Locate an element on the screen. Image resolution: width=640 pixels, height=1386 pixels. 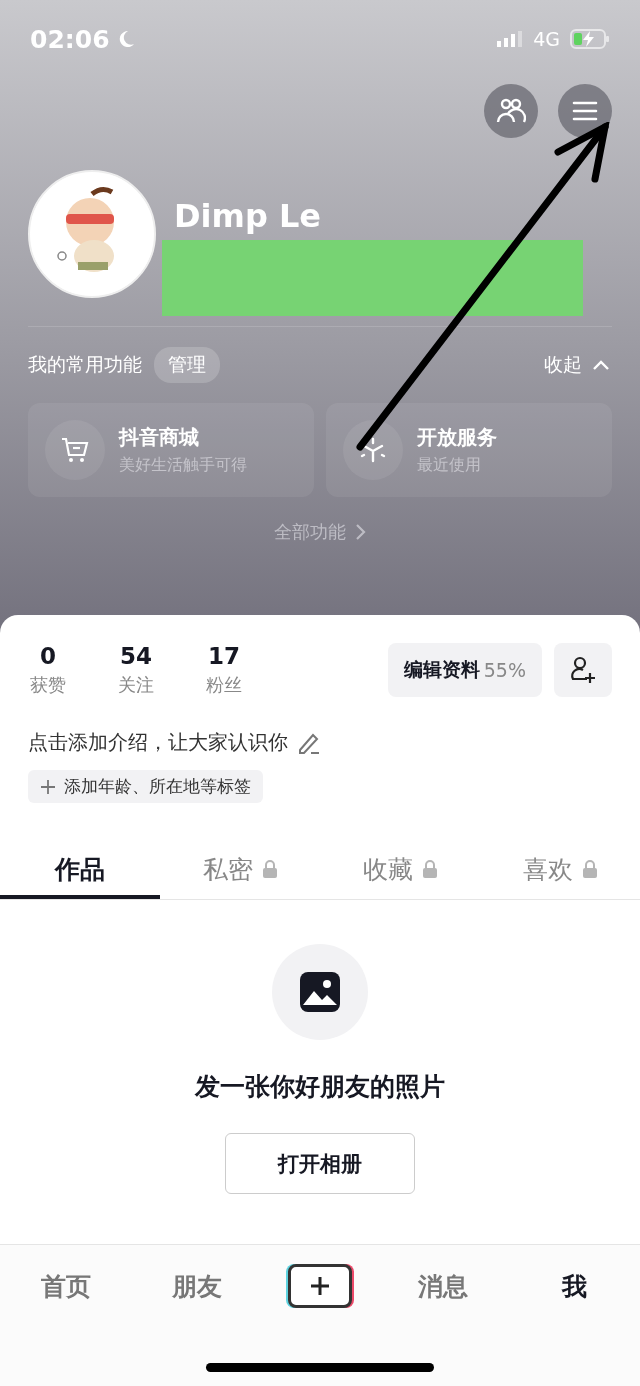
stat-value: 54 is located at coordinates (136, 656).